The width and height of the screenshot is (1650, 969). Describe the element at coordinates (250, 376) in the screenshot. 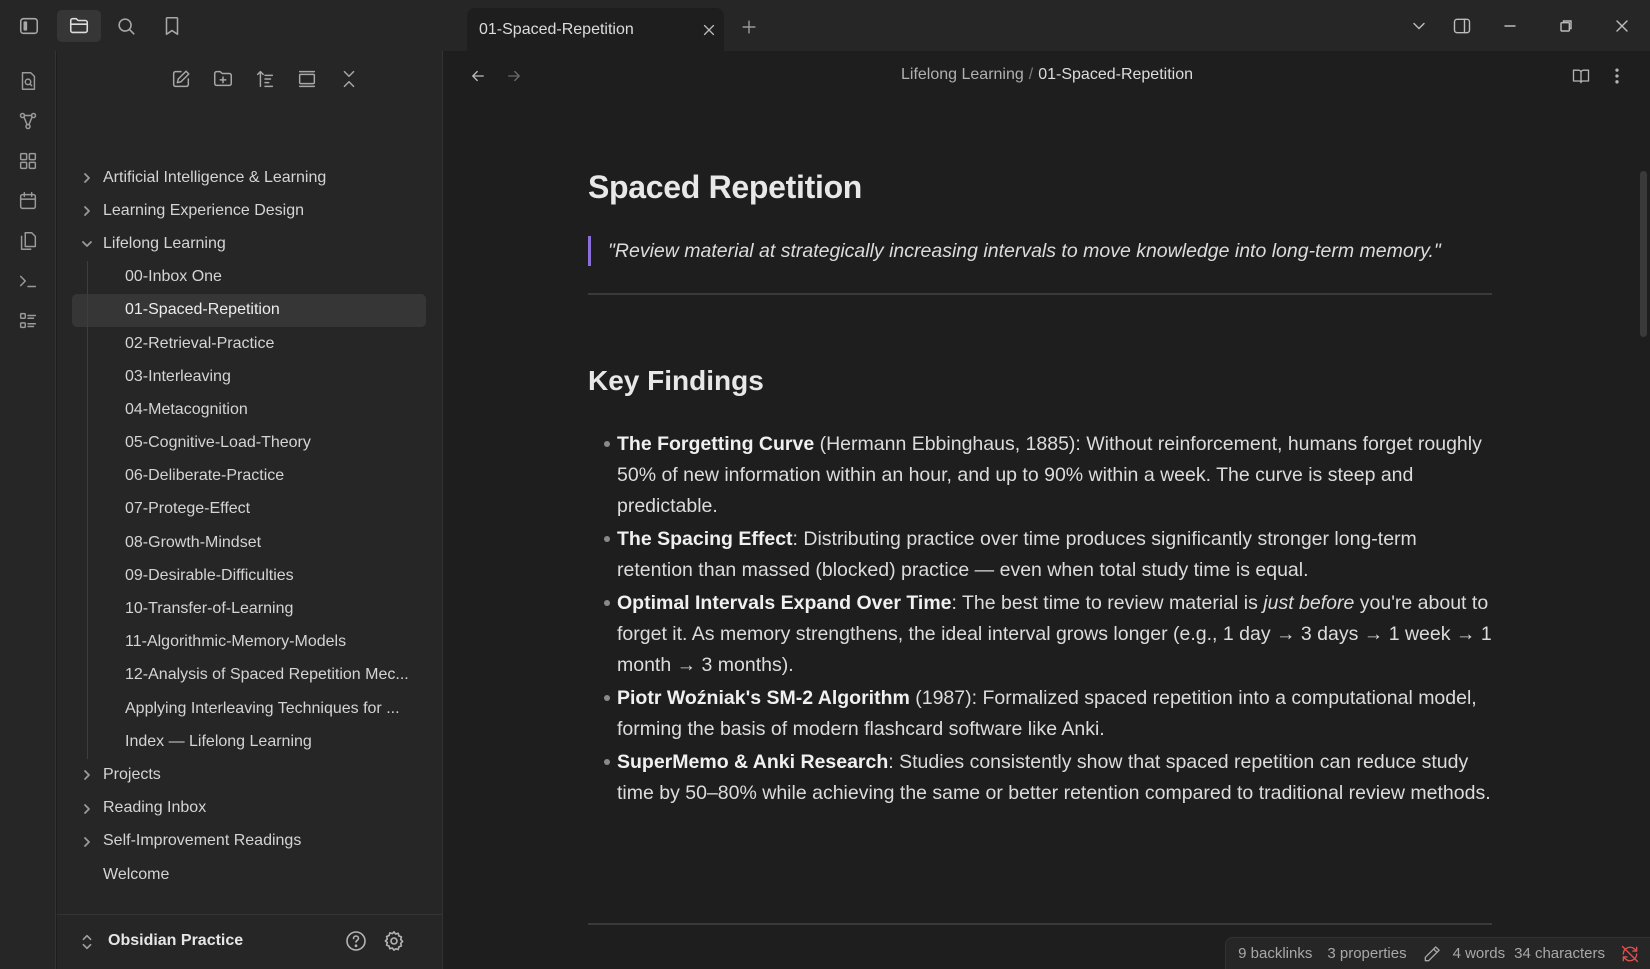

I see `file-item: 03-Interleaving` at that location.